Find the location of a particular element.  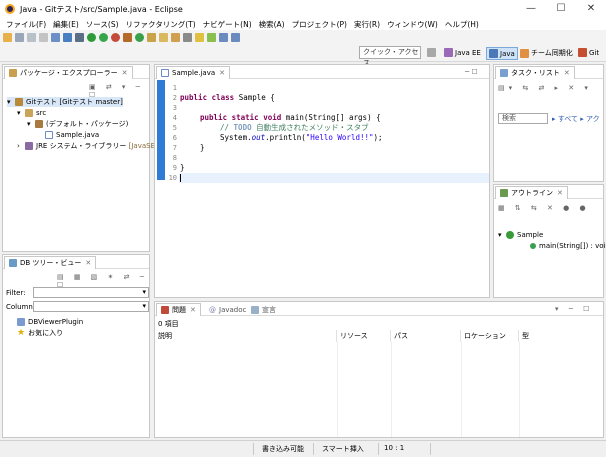

tree-item-jre: › JRE システム・ライブラリー [JavaSE-1.8] is located at coordinates (94, 146).